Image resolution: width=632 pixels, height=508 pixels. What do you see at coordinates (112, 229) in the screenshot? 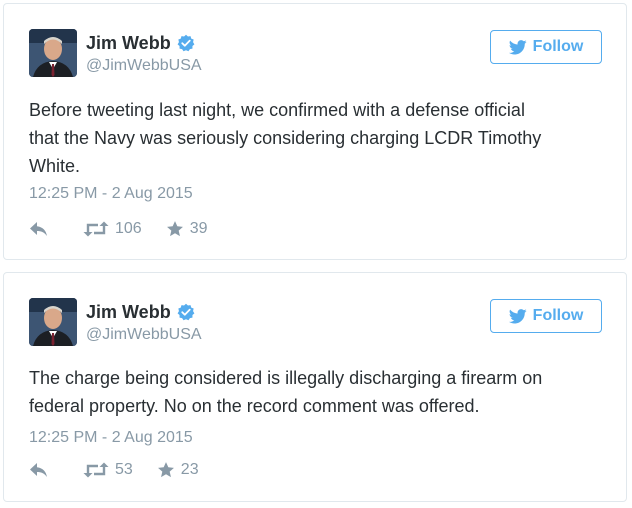
I see `retweet-button: 106` at bounding box center [112, 229].